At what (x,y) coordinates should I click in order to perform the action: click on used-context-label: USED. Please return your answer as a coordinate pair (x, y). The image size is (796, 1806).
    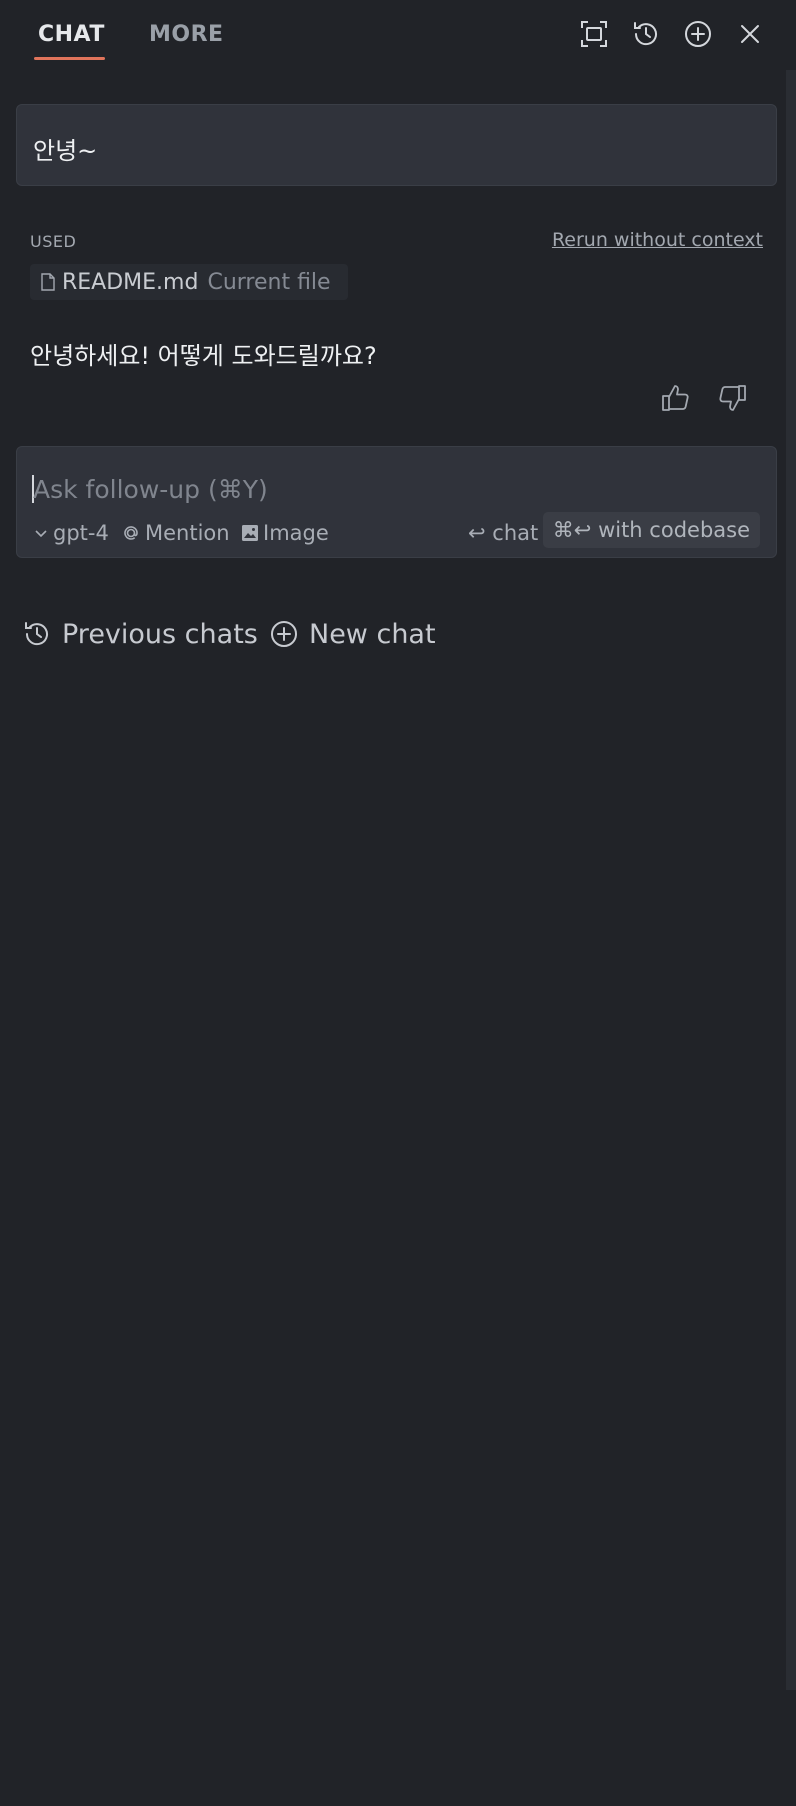
    Looking at the image, I should click on (53, 241).